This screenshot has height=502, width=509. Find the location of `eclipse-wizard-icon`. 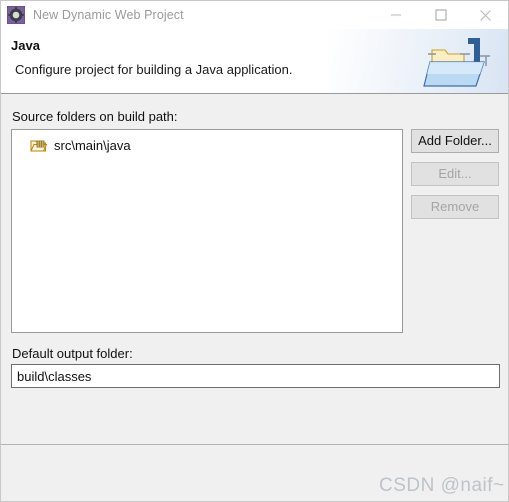

eclipse-wizard-icon is located at coordinates (16, 15).